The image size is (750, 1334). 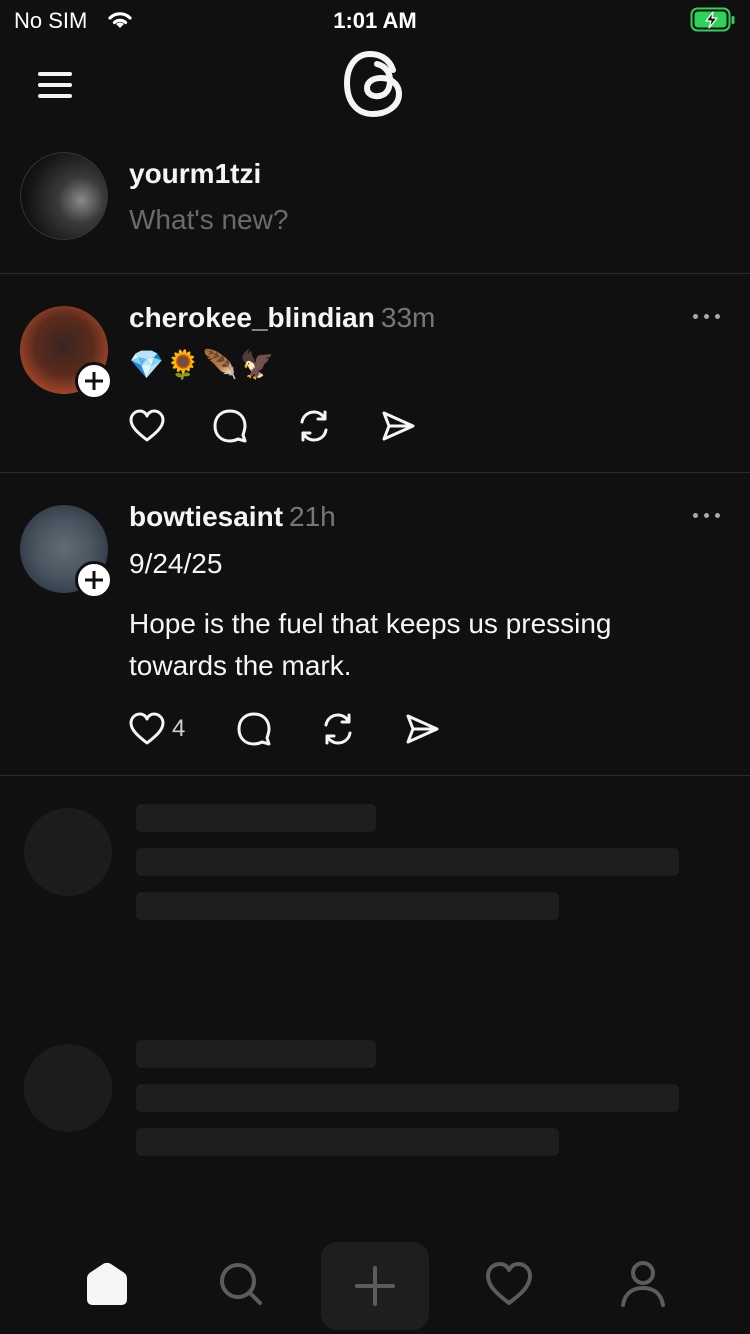 What do you see at coordinates (375, 373) in the screenshot?
I see `post: cherokee_blindian 33m 💎🌻🪶🦅` at bounding box center [375, 373].